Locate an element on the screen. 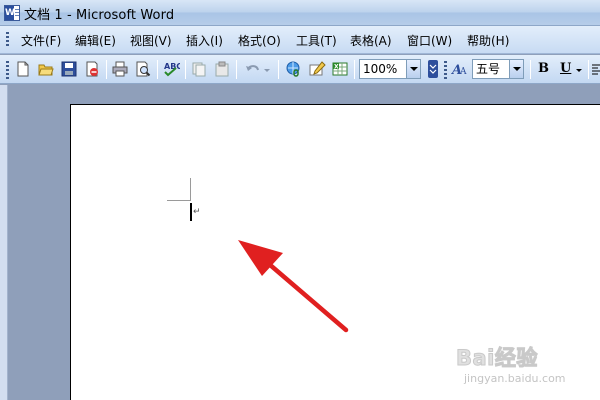  zoom-value: 100% is located at coordinates (380, 69).